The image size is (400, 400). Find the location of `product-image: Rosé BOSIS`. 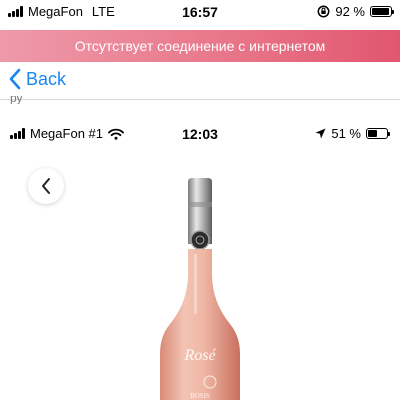

product-image: Rosé BOSIS is located at coordinates (200, 289).